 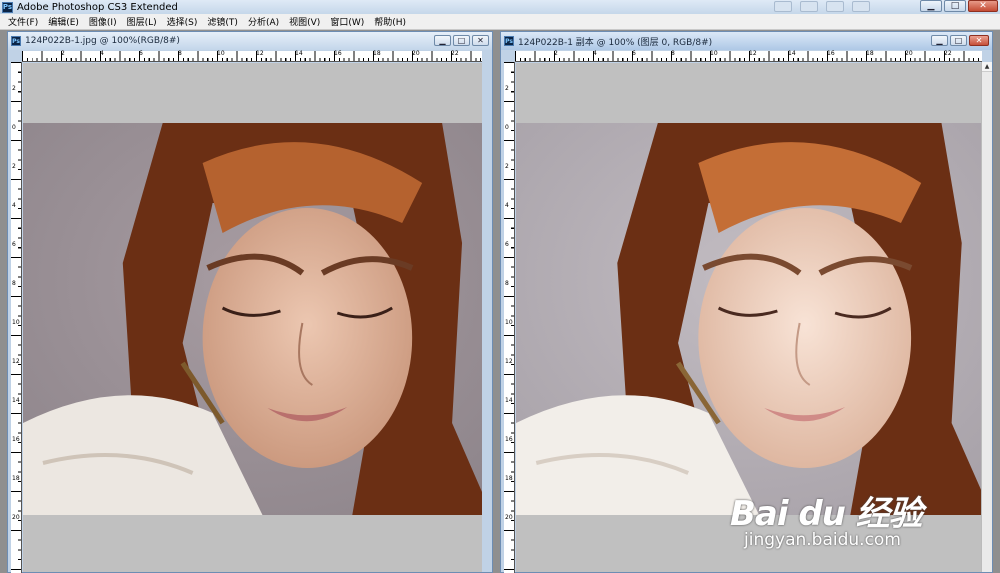 What do you see at coordinates (182, 21) in the screenshot?
I see `menu-select: 选择(S)` at bounding box center [182, 21].